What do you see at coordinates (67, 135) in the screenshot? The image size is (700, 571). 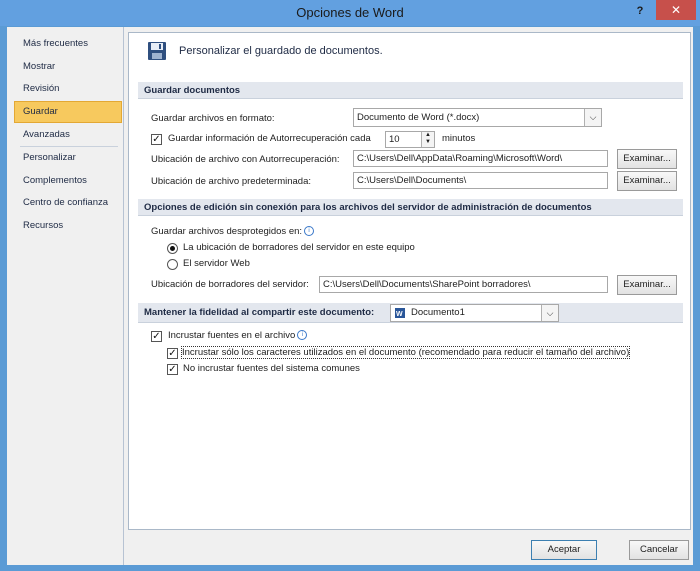 I see `sidebar-item-avanzadas: Avanzadas` at bounding box center [67, 135].